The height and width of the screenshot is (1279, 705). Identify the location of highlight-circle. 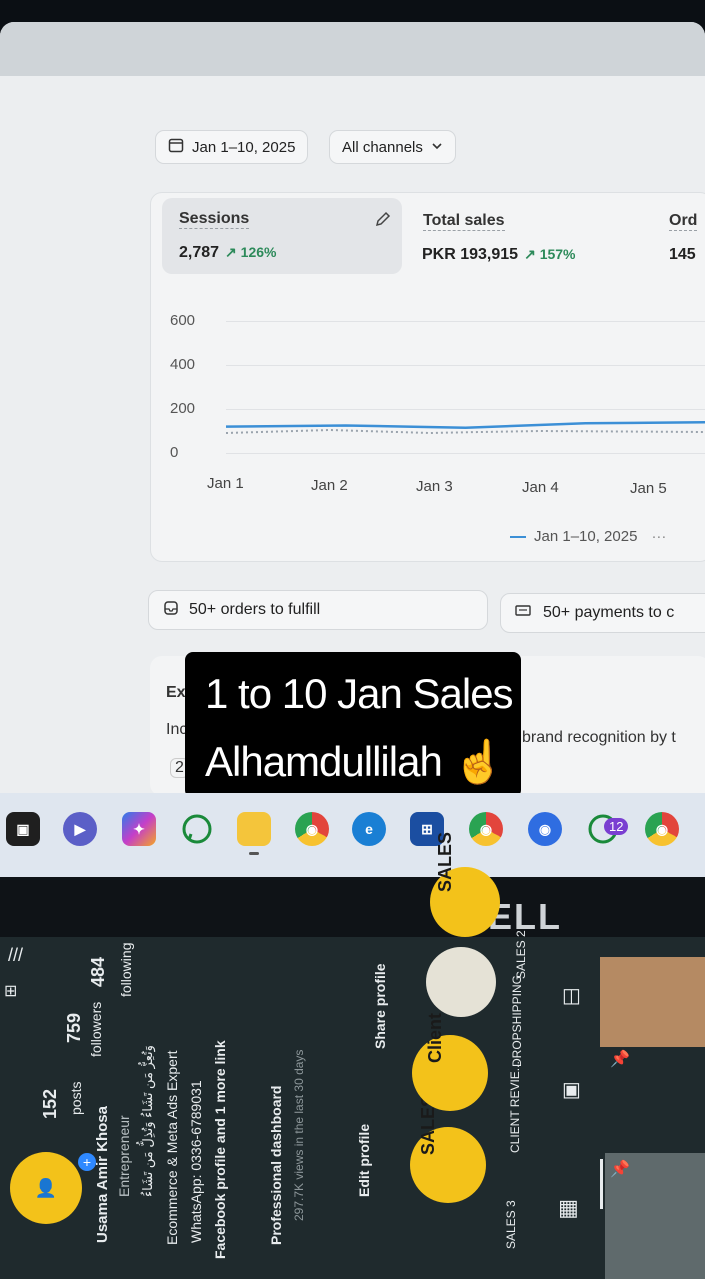
(461, 982).